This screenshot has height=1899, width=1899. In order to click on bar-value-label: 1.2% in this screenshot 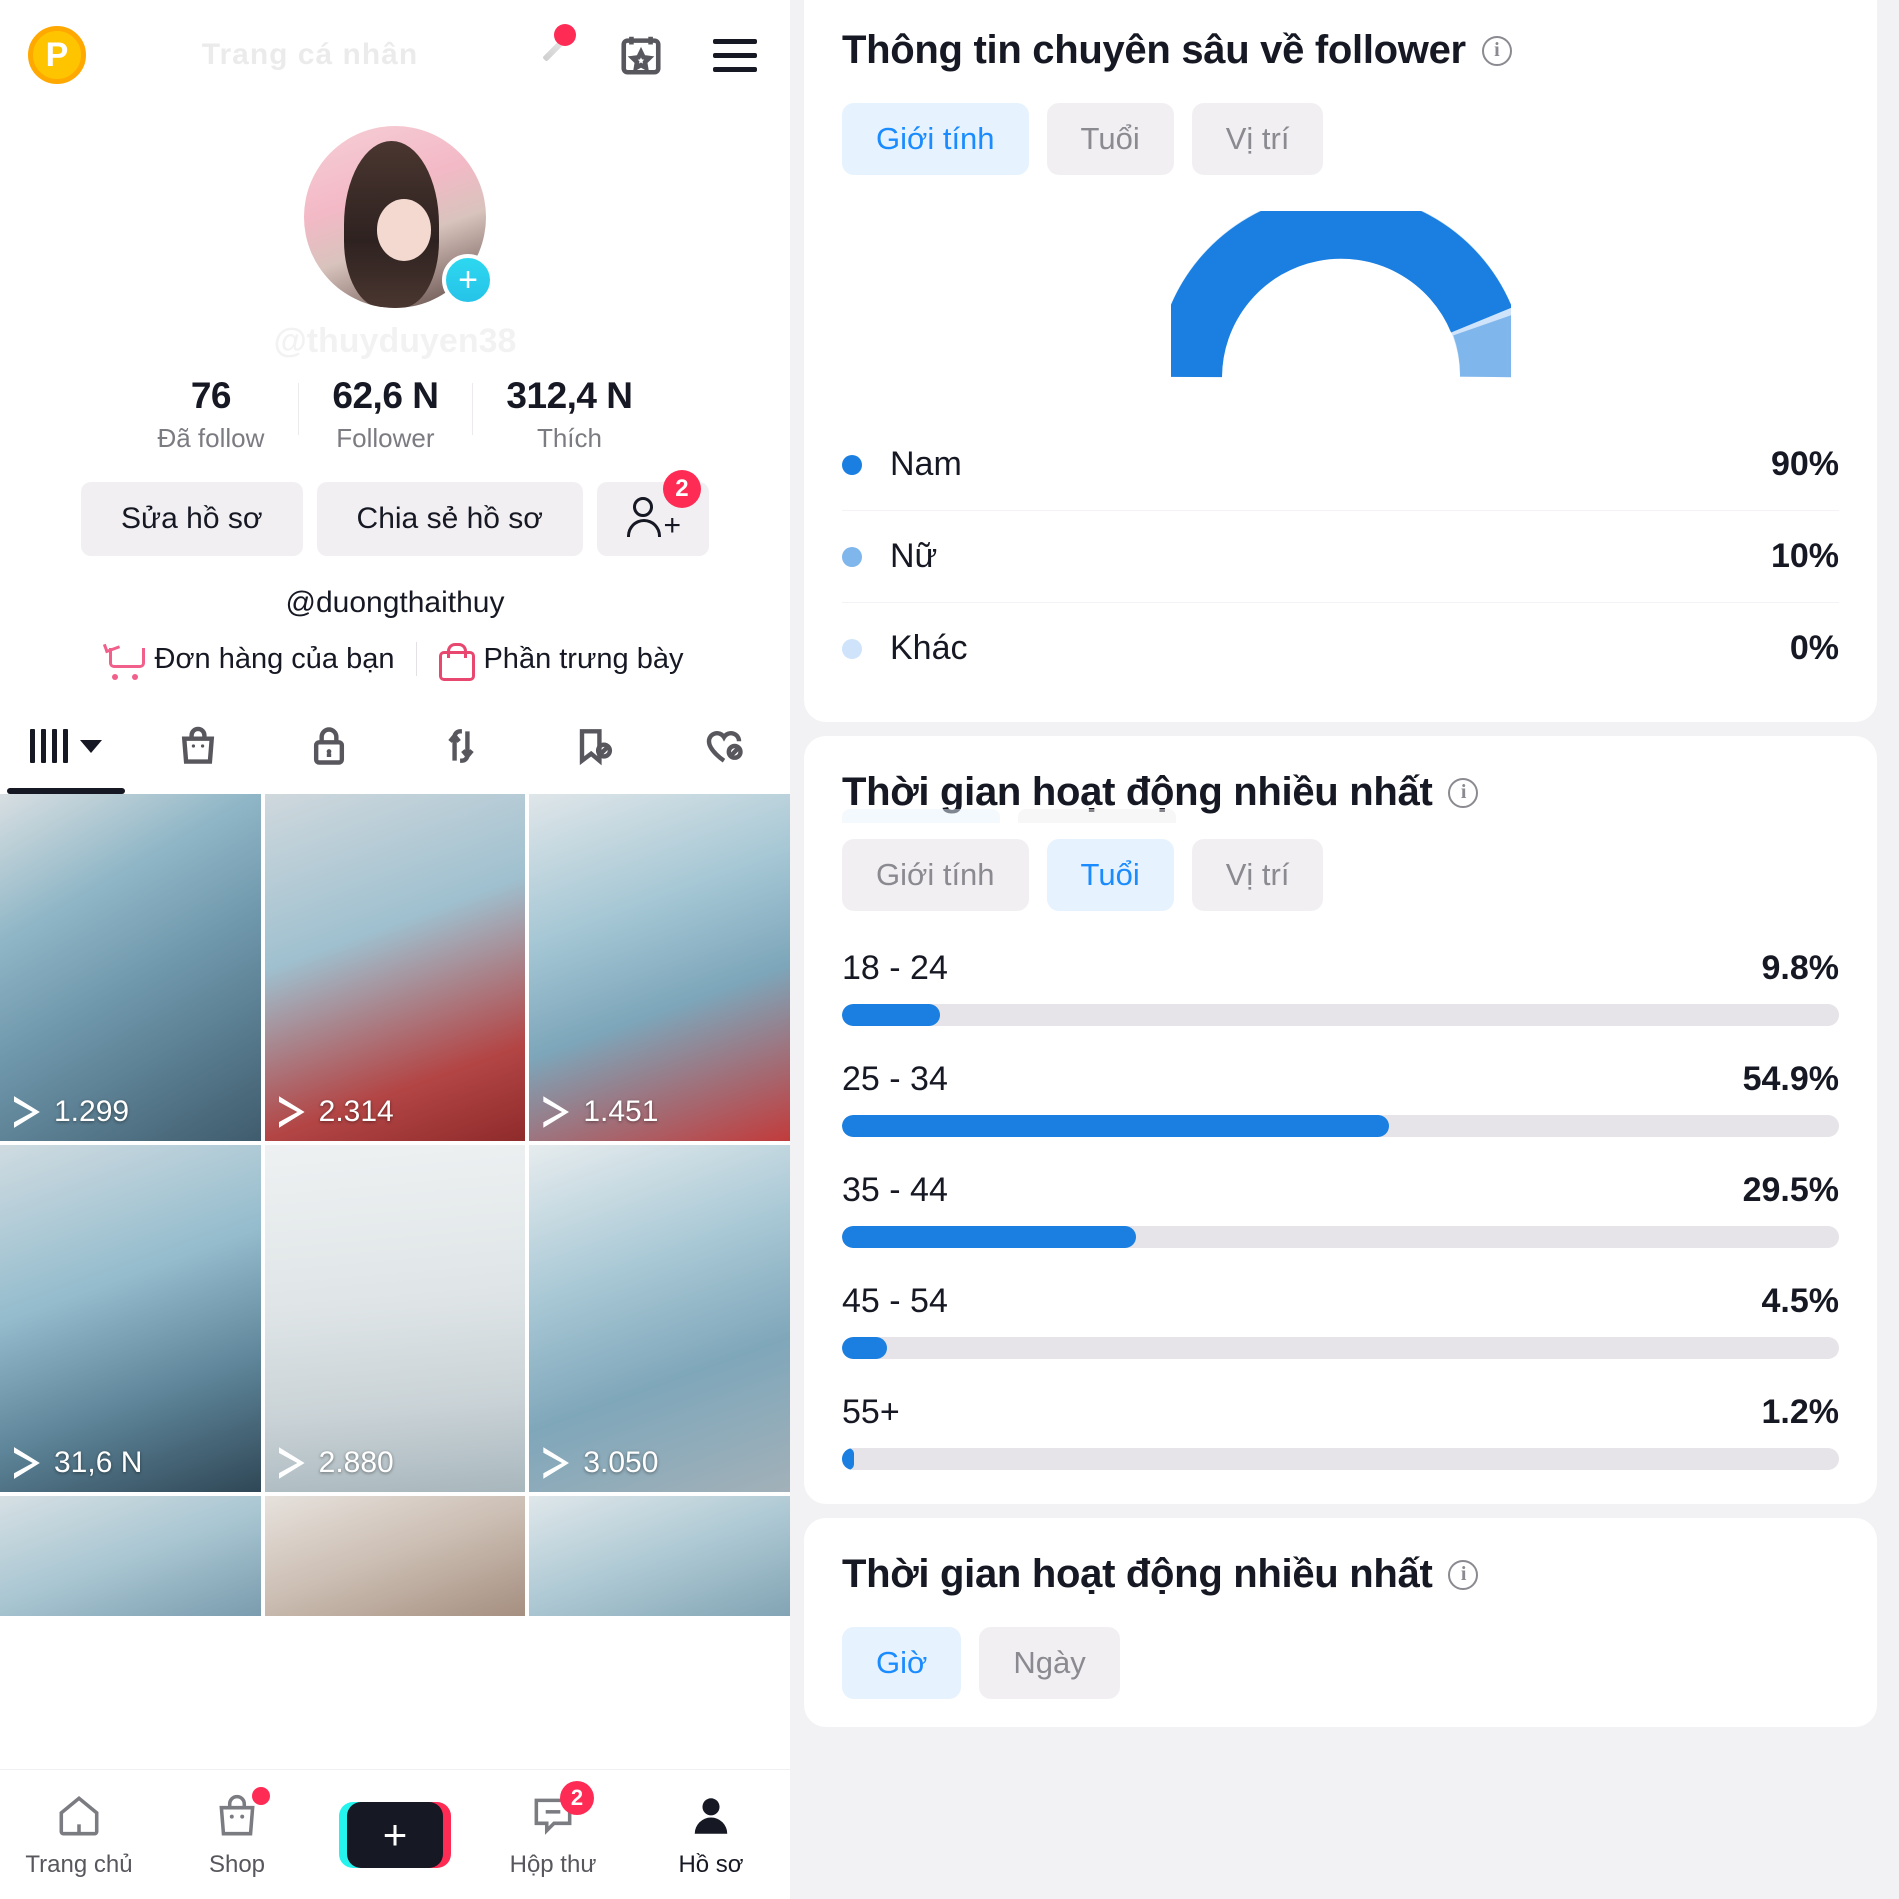, I will do `click(1800, 1412)`.